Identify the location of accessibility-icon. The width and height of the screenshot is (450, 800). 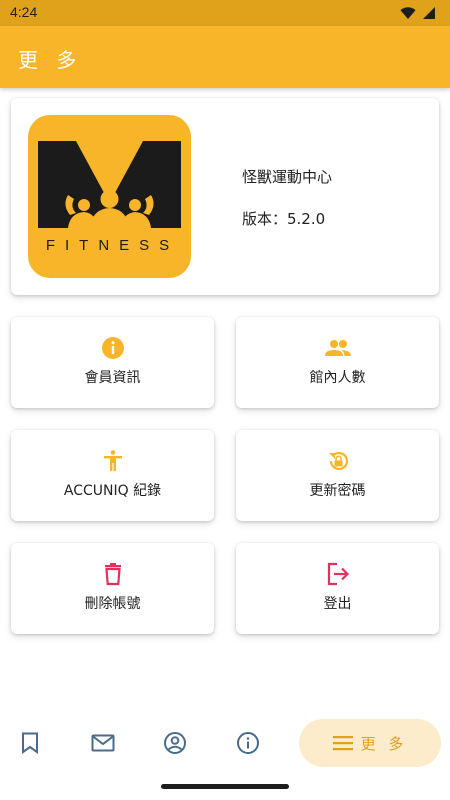
(112, 461).